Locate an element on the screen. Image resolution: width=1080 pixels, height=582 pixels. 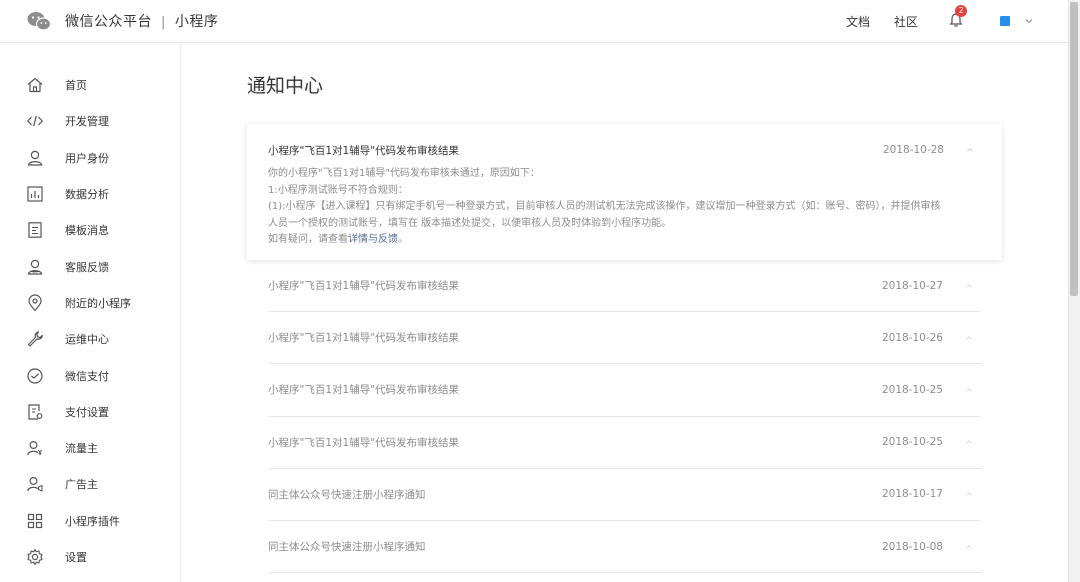
location-icon is located at coordinates (35, 303).